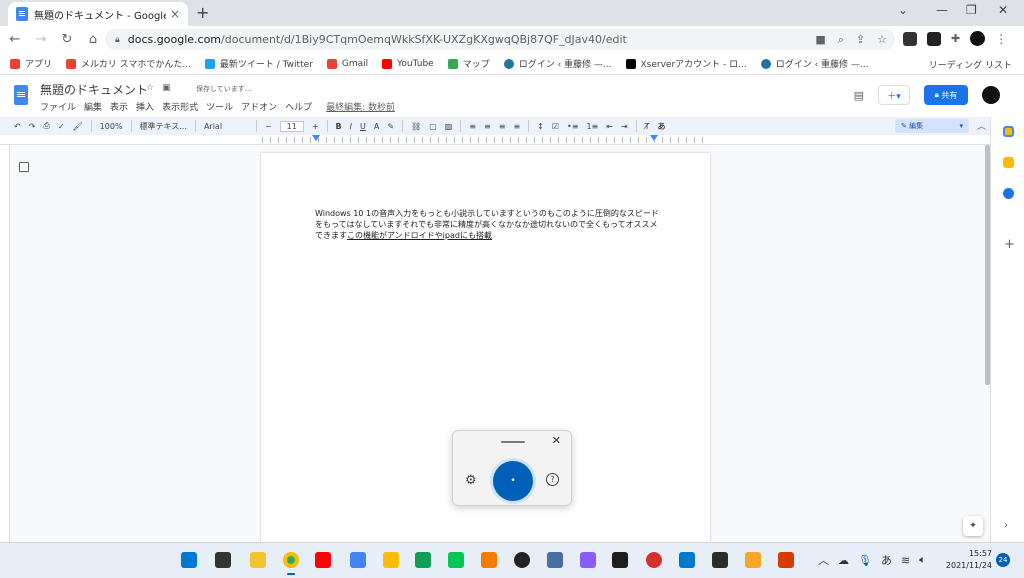 This screenshot has height=578, width=1024. What do you see at coordinates (291, 126) in the screenshot?
I see `font-size-input: 11` at bounding box center [291, 126].